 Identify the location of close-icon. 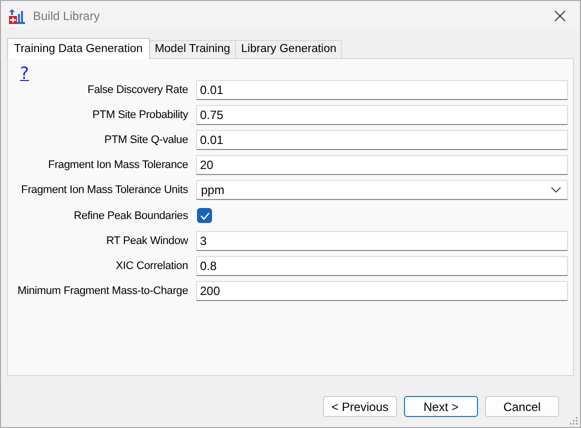
(560, 16).